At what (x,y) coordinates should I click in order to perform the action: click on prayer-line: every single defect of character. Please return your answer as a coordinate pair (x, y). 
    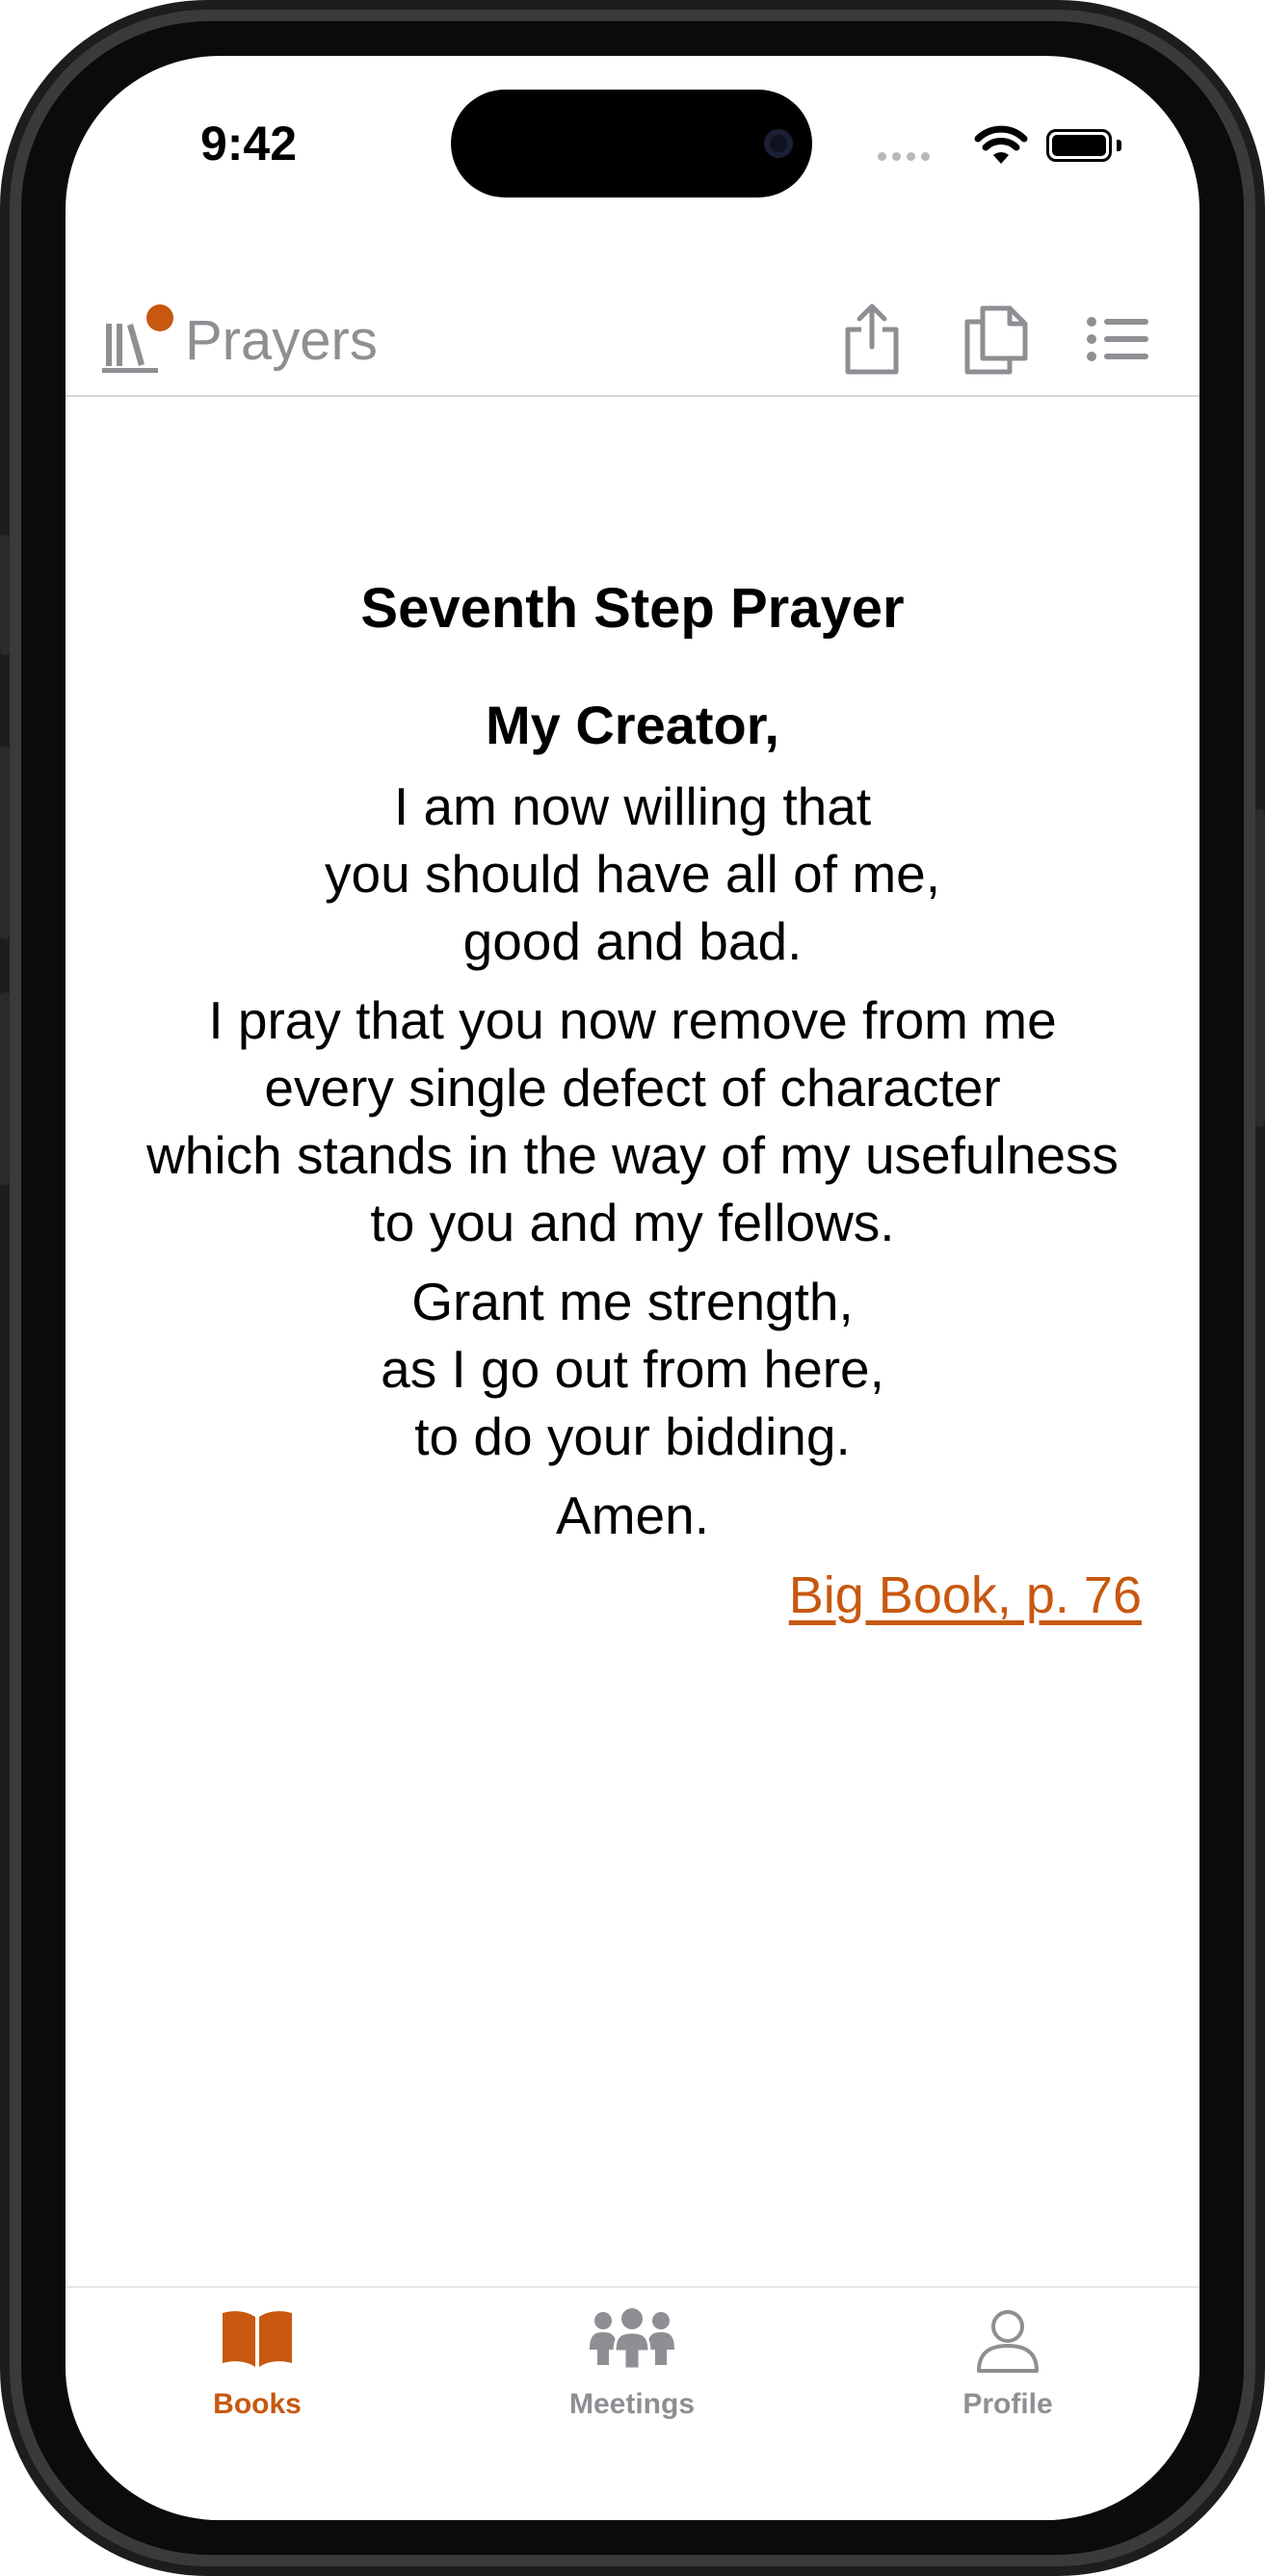
    Looking at the image, I should click on (632, 1087).